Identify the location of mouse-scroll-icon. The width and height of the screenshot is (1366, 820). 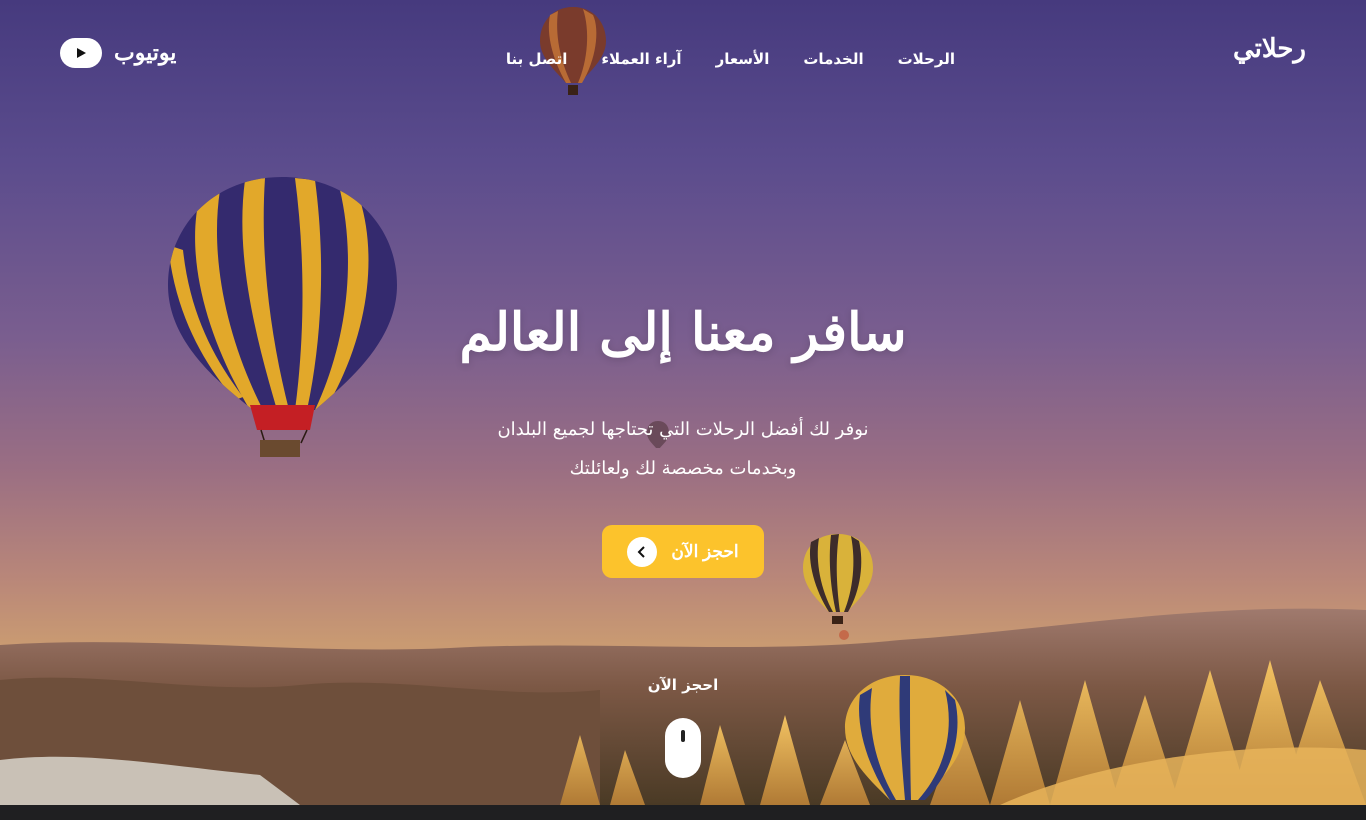
(683, 748).